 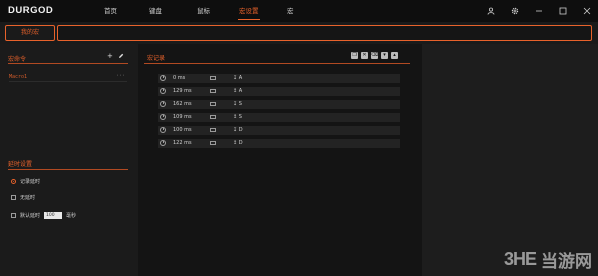 What do you see at coordinates (13, 181) in the screenshot?
I see `radio-selected-icon` at bounding box center [13, 181].